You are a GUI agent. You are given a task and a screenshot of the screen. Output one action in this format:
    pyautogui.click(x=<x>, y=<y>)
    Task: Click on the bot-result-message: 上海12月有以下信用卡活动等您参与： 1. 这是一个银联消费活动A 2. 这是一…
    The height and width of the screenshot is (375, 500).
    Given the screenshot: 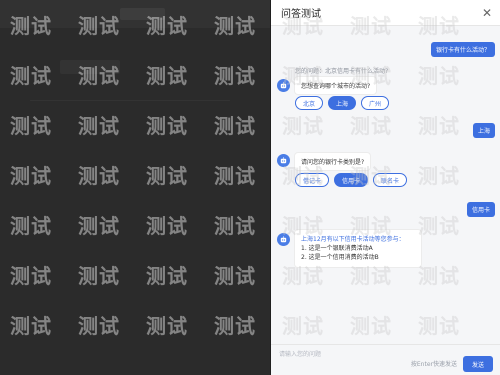 What is the action you would take?
    pyautogui.click(x=358, y=248)
    